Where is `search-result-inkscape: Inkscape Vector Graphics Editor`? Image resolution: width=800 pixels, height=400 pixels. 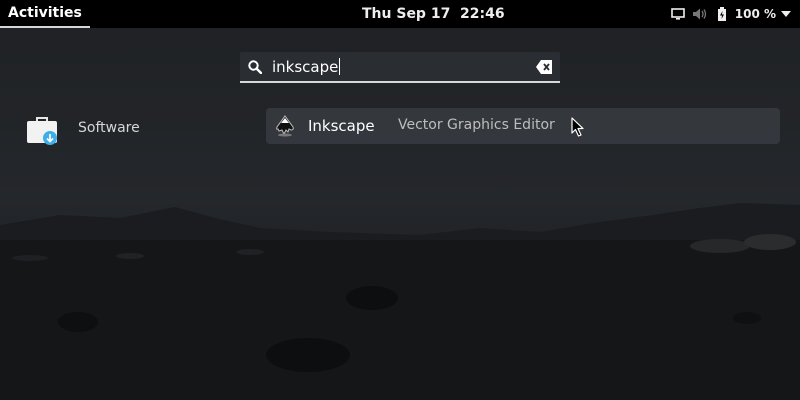
search-result-inkscape: Inkscape Vector Graphics Editor is located at coordinates (523, 126).